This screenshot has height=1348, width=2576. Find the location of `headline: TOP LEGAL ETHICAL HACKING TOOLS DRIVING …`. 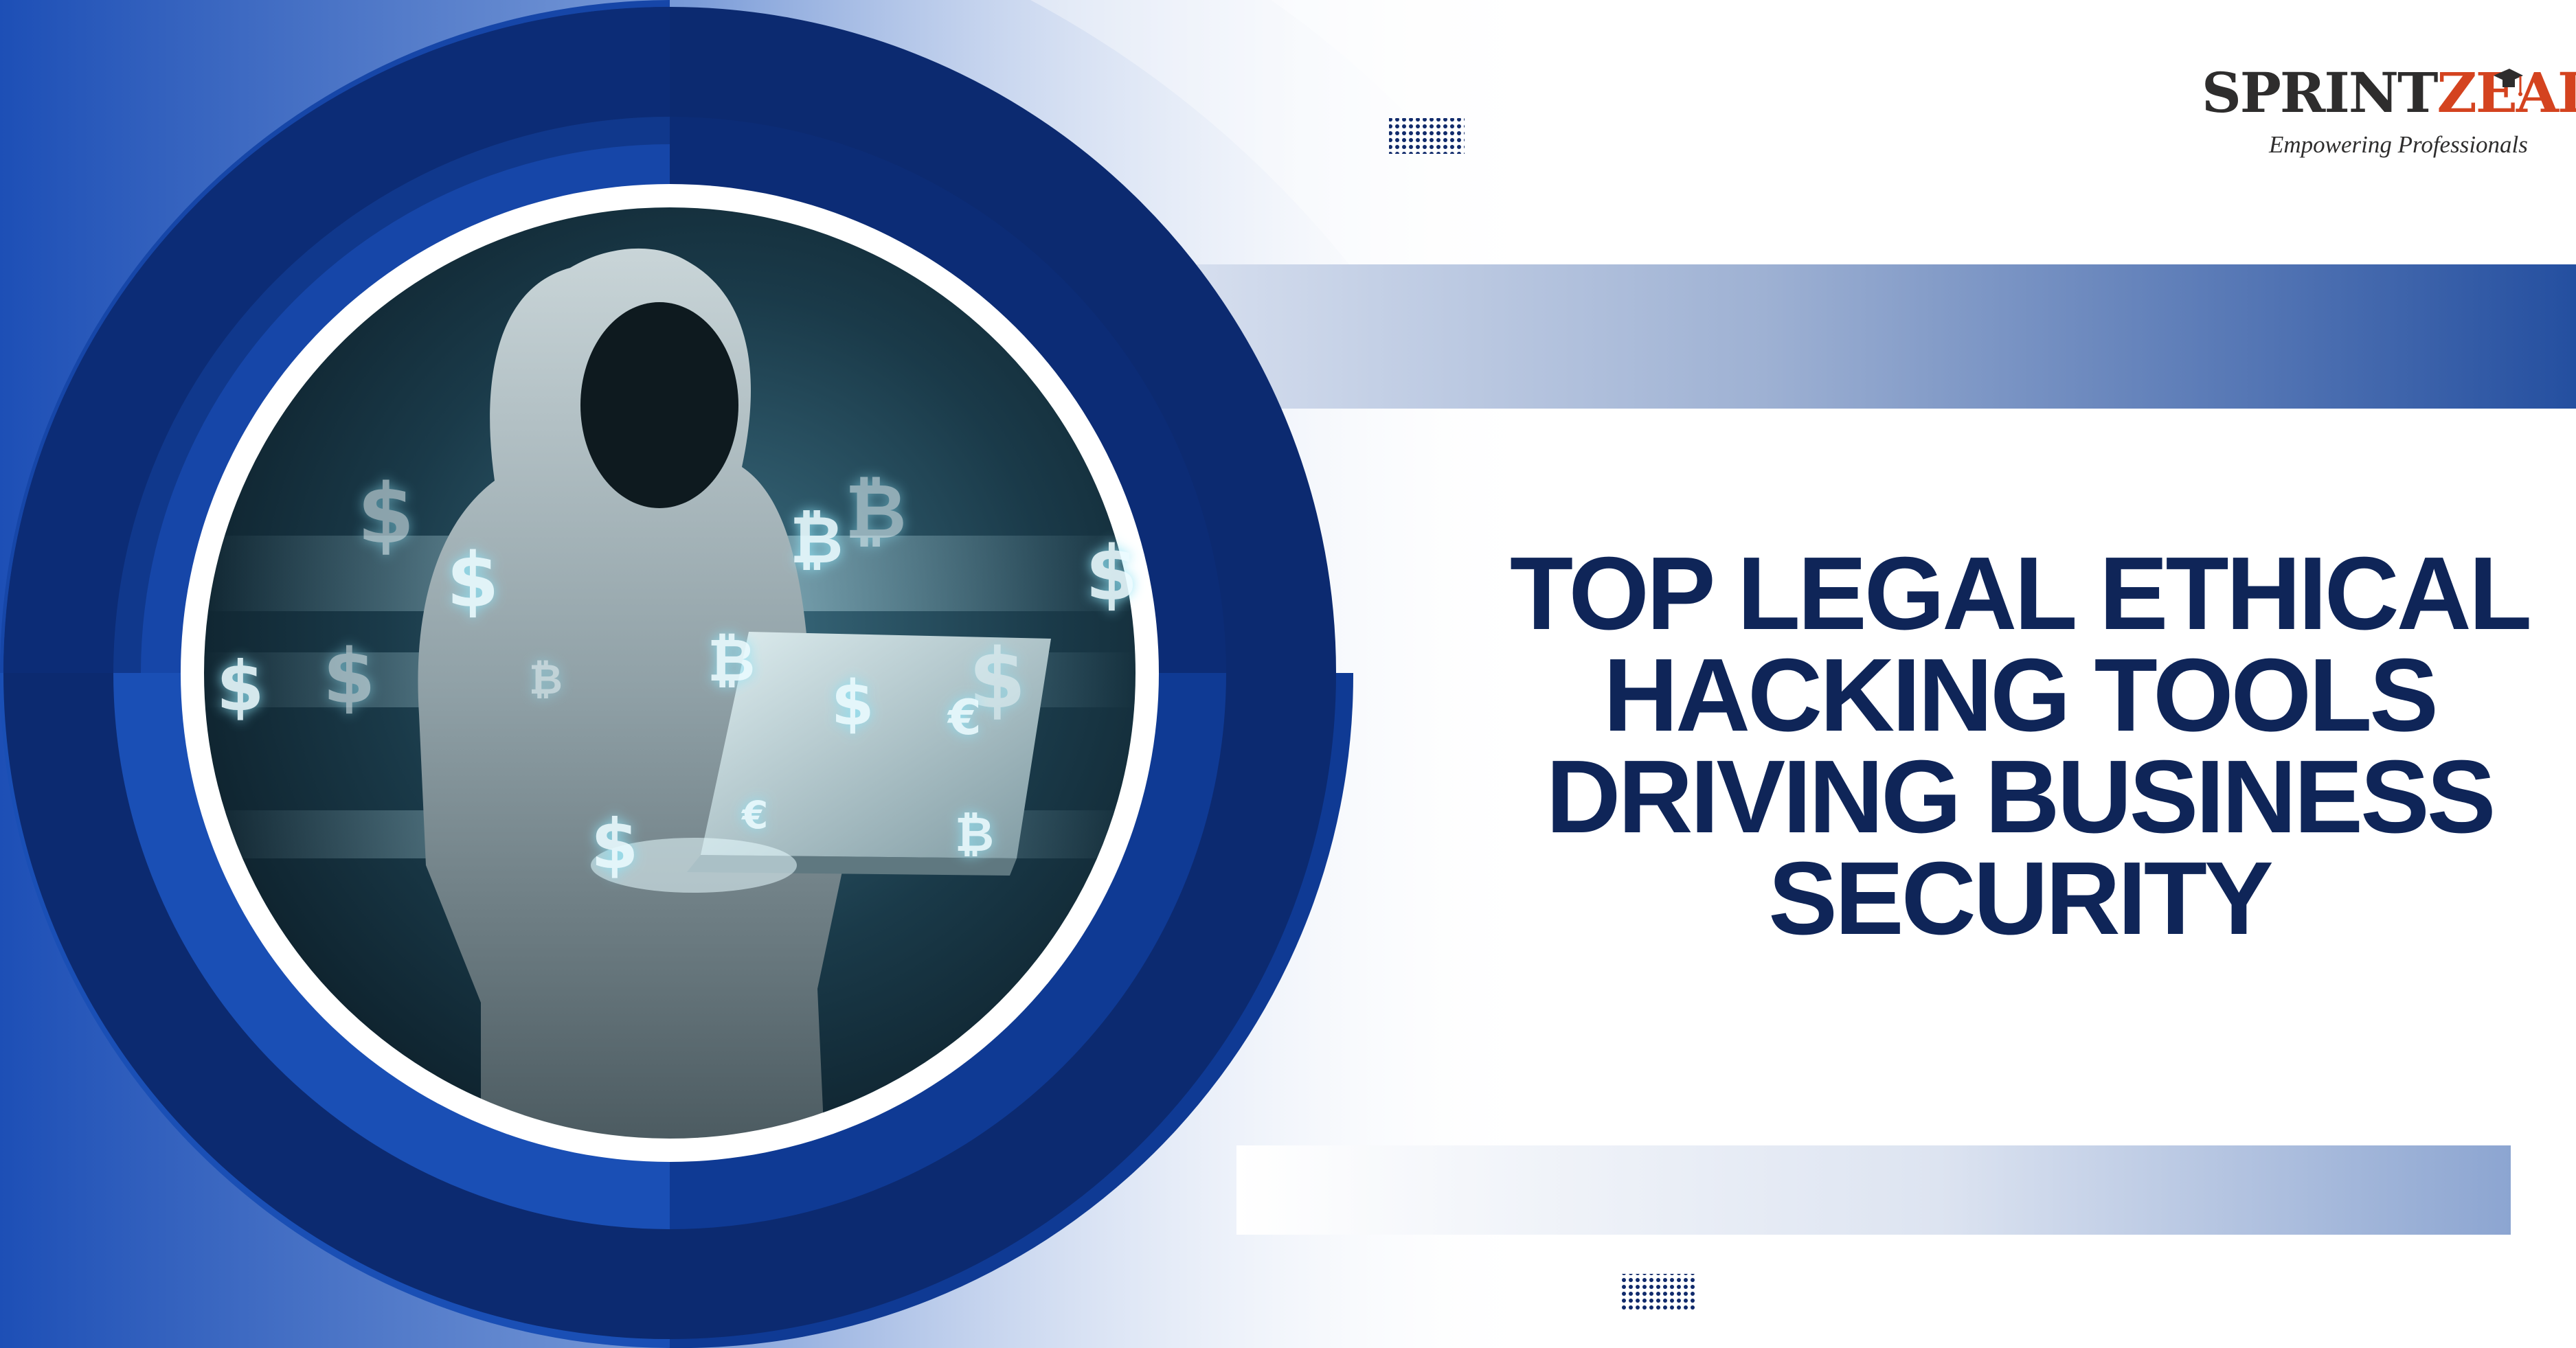

headline: TOP LEGAL ETHICAL HACKING TOOLS DRIVING … is located at coordinates (2019, 745).